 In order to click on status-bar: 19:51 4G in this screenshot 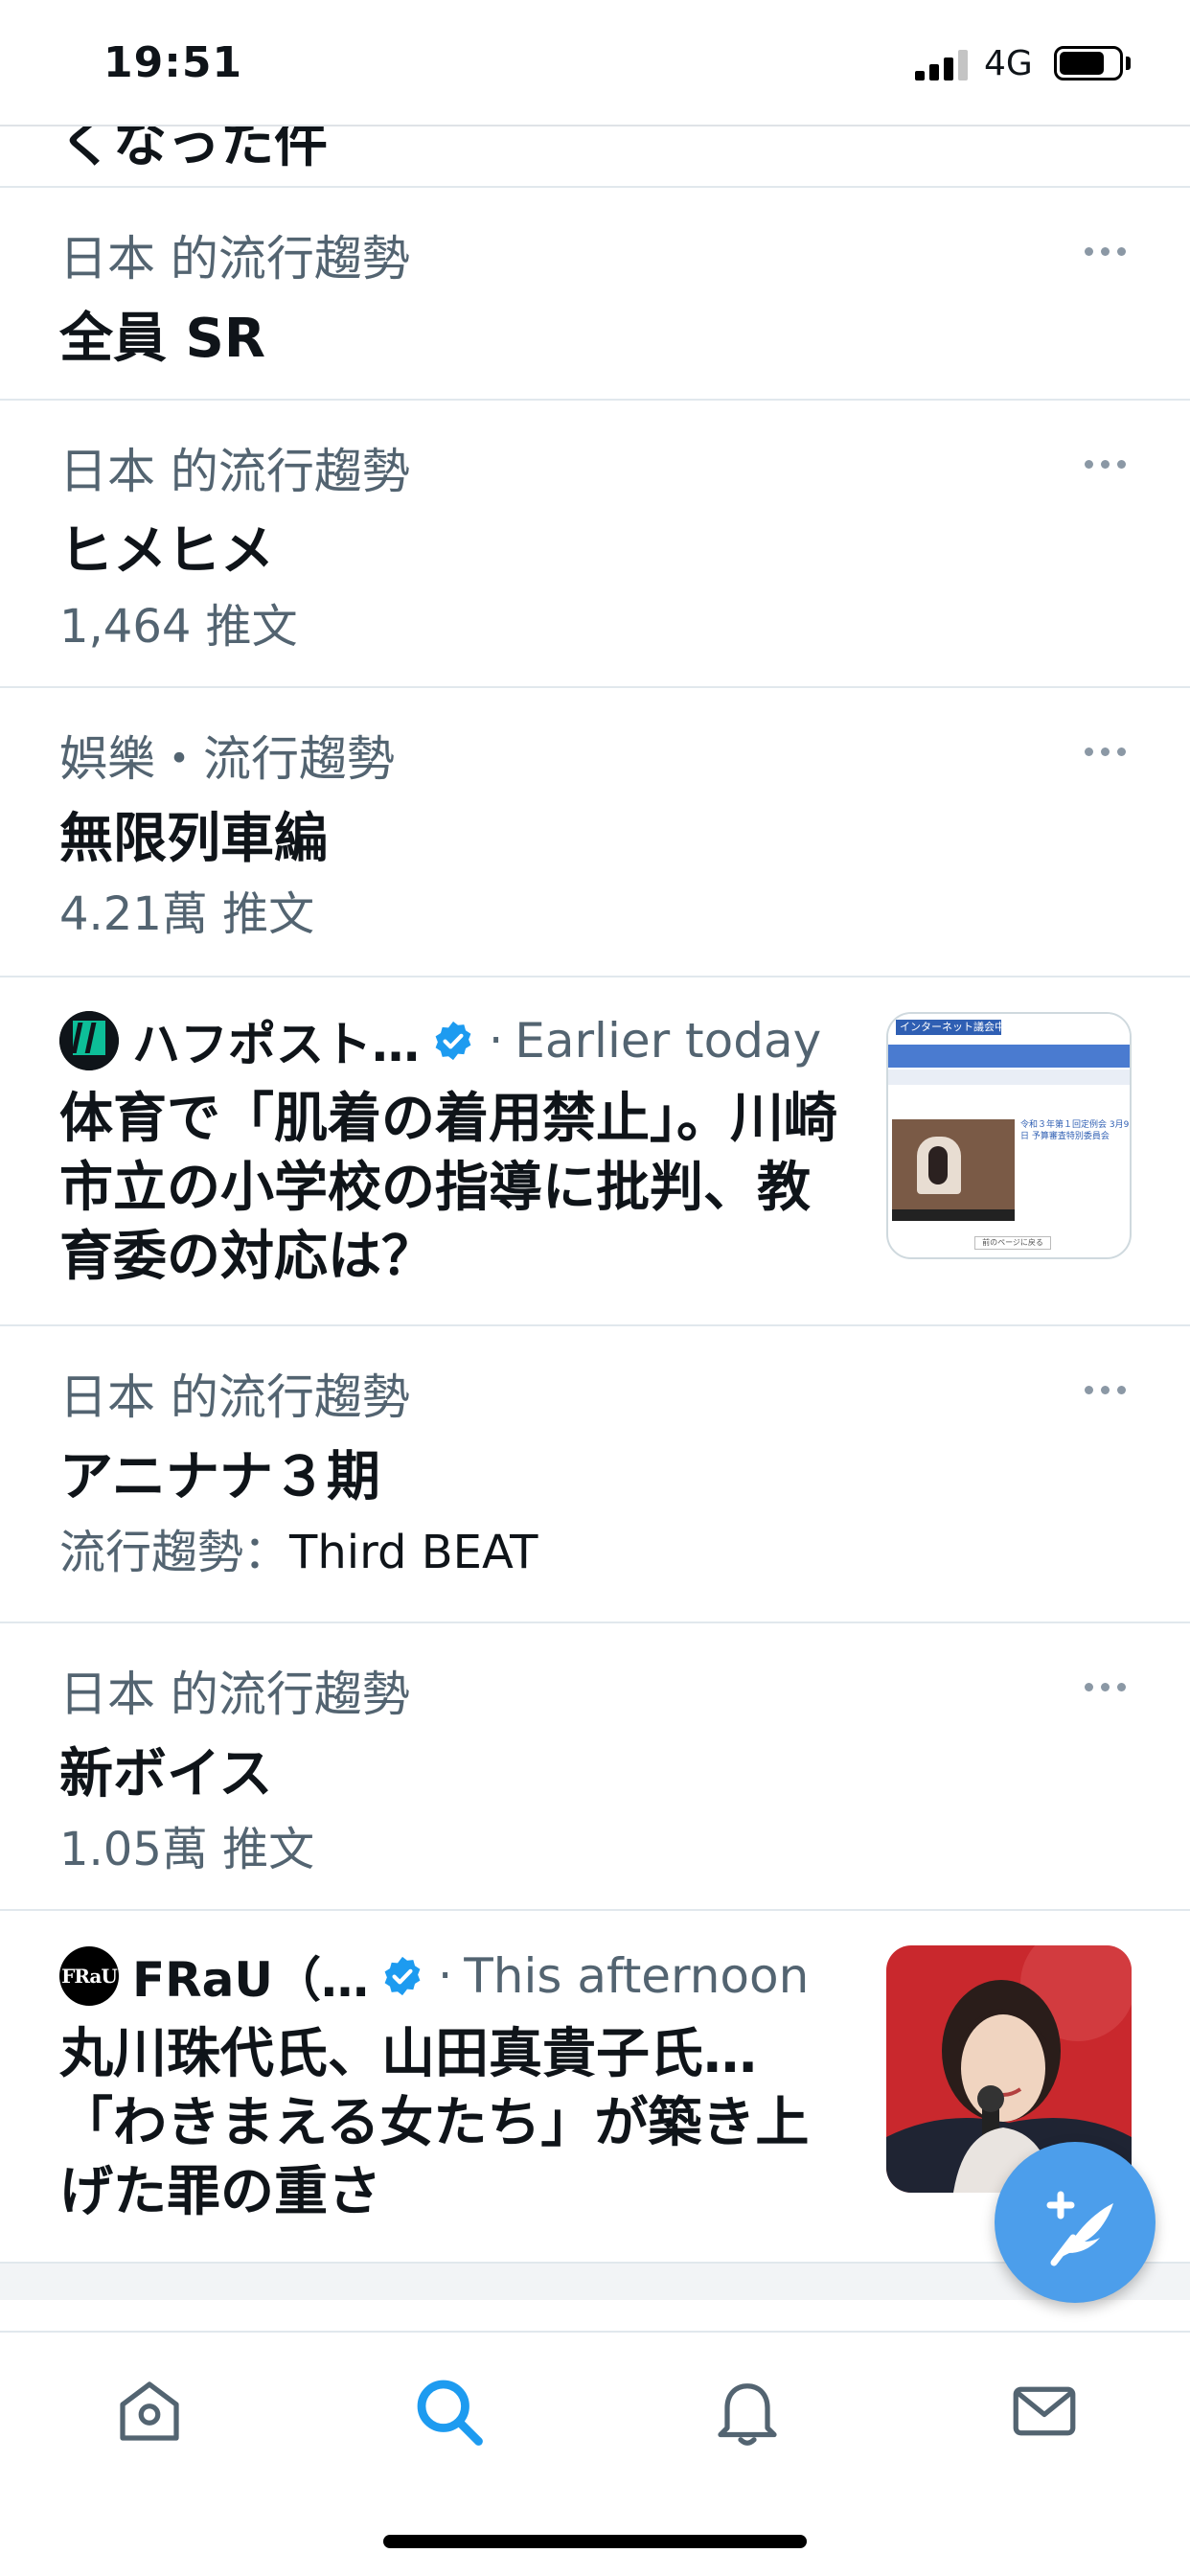, I will do `click(595, 63)`.